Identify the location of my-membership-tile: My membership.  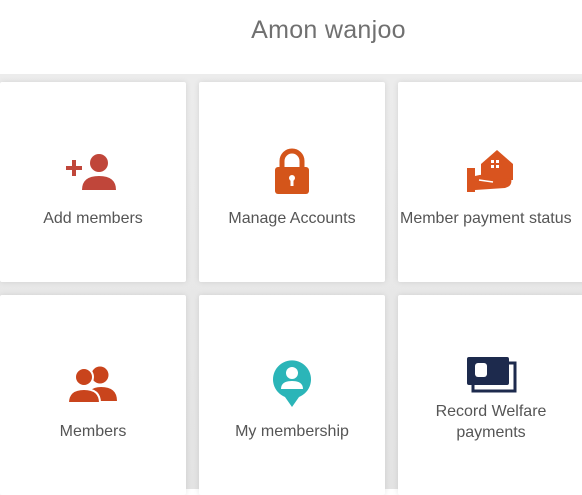
(292, 395).